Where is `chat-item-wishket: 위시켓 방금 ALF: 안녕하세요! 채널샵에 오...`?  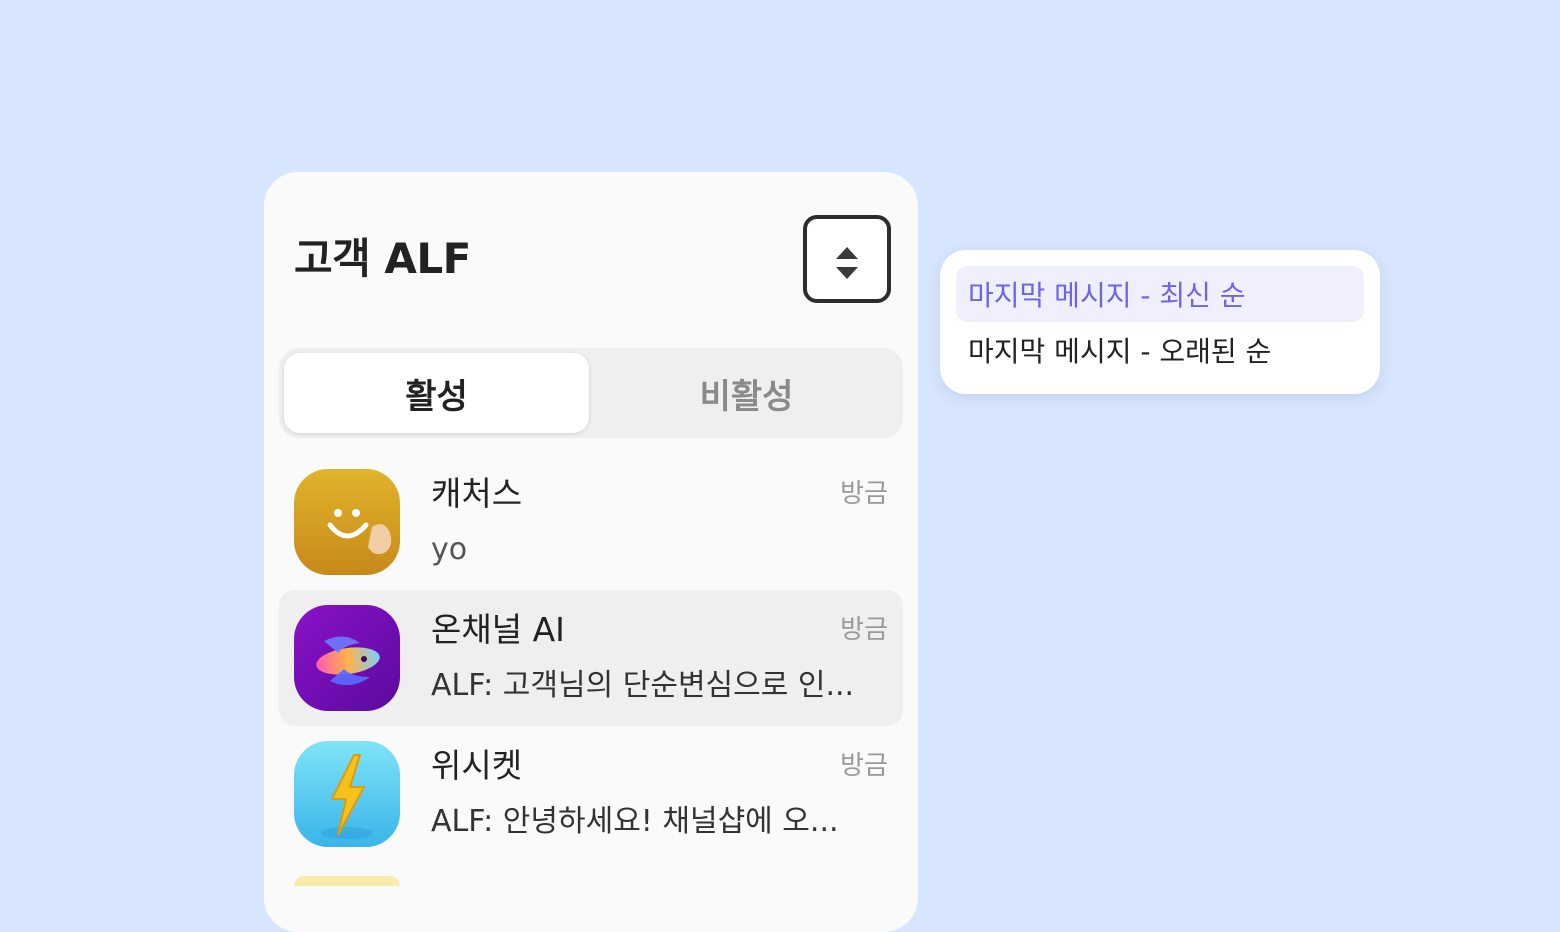 chat-item-wishket: 위시켓 방금 ALF: 안녕하세요! 채널샵에 오... is located at coordinates (591, 794).